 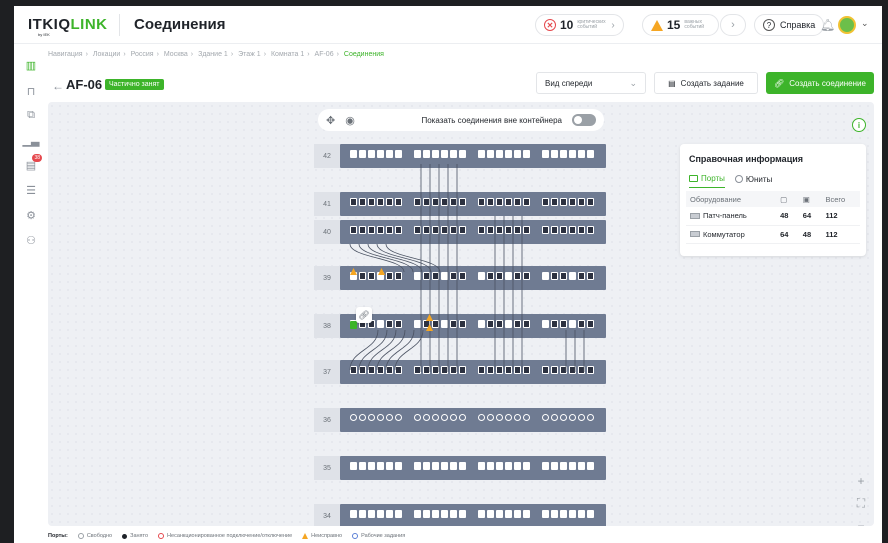 What do you see at coordinates (827, 83) in the screenshot?
I see `create-connection-label: Создать соединение` at bounding box center [827, 83].